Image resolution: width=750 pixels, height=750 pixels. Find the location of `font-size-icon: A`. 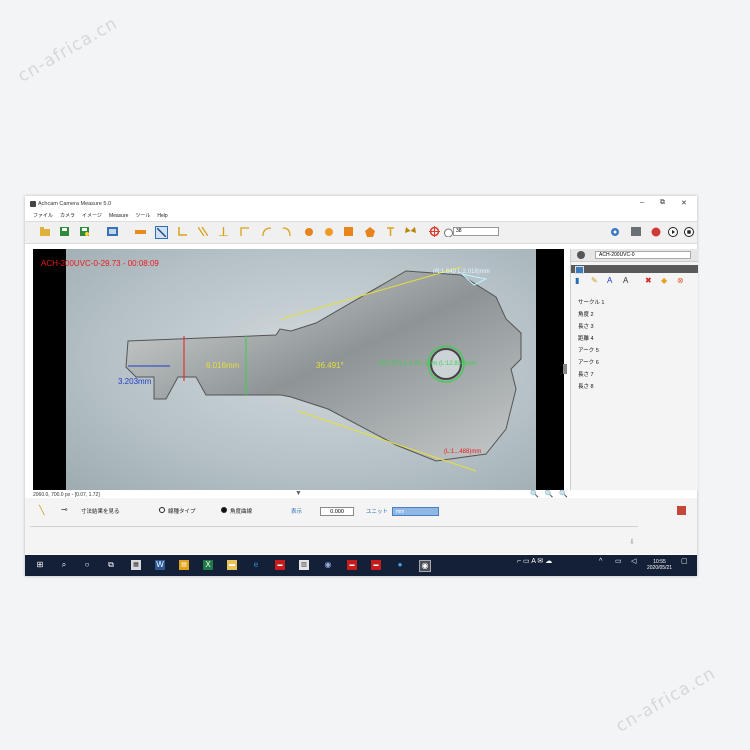

font-size-icon: A is located at coordinates (625, 280).